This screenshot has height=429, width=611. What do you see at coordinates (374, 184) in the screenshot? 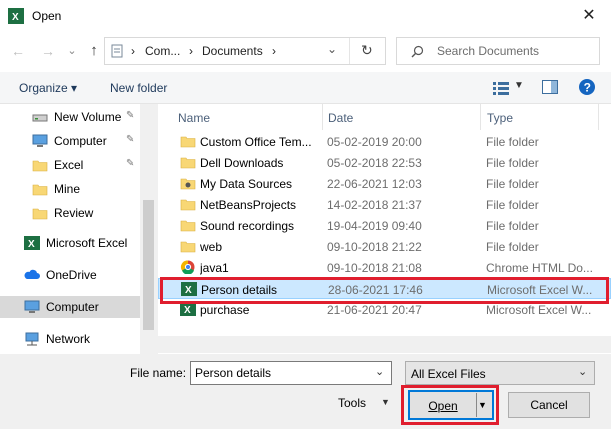
I see `file-date: 22-06-2021 12:03` at bounding box center [374, 184].